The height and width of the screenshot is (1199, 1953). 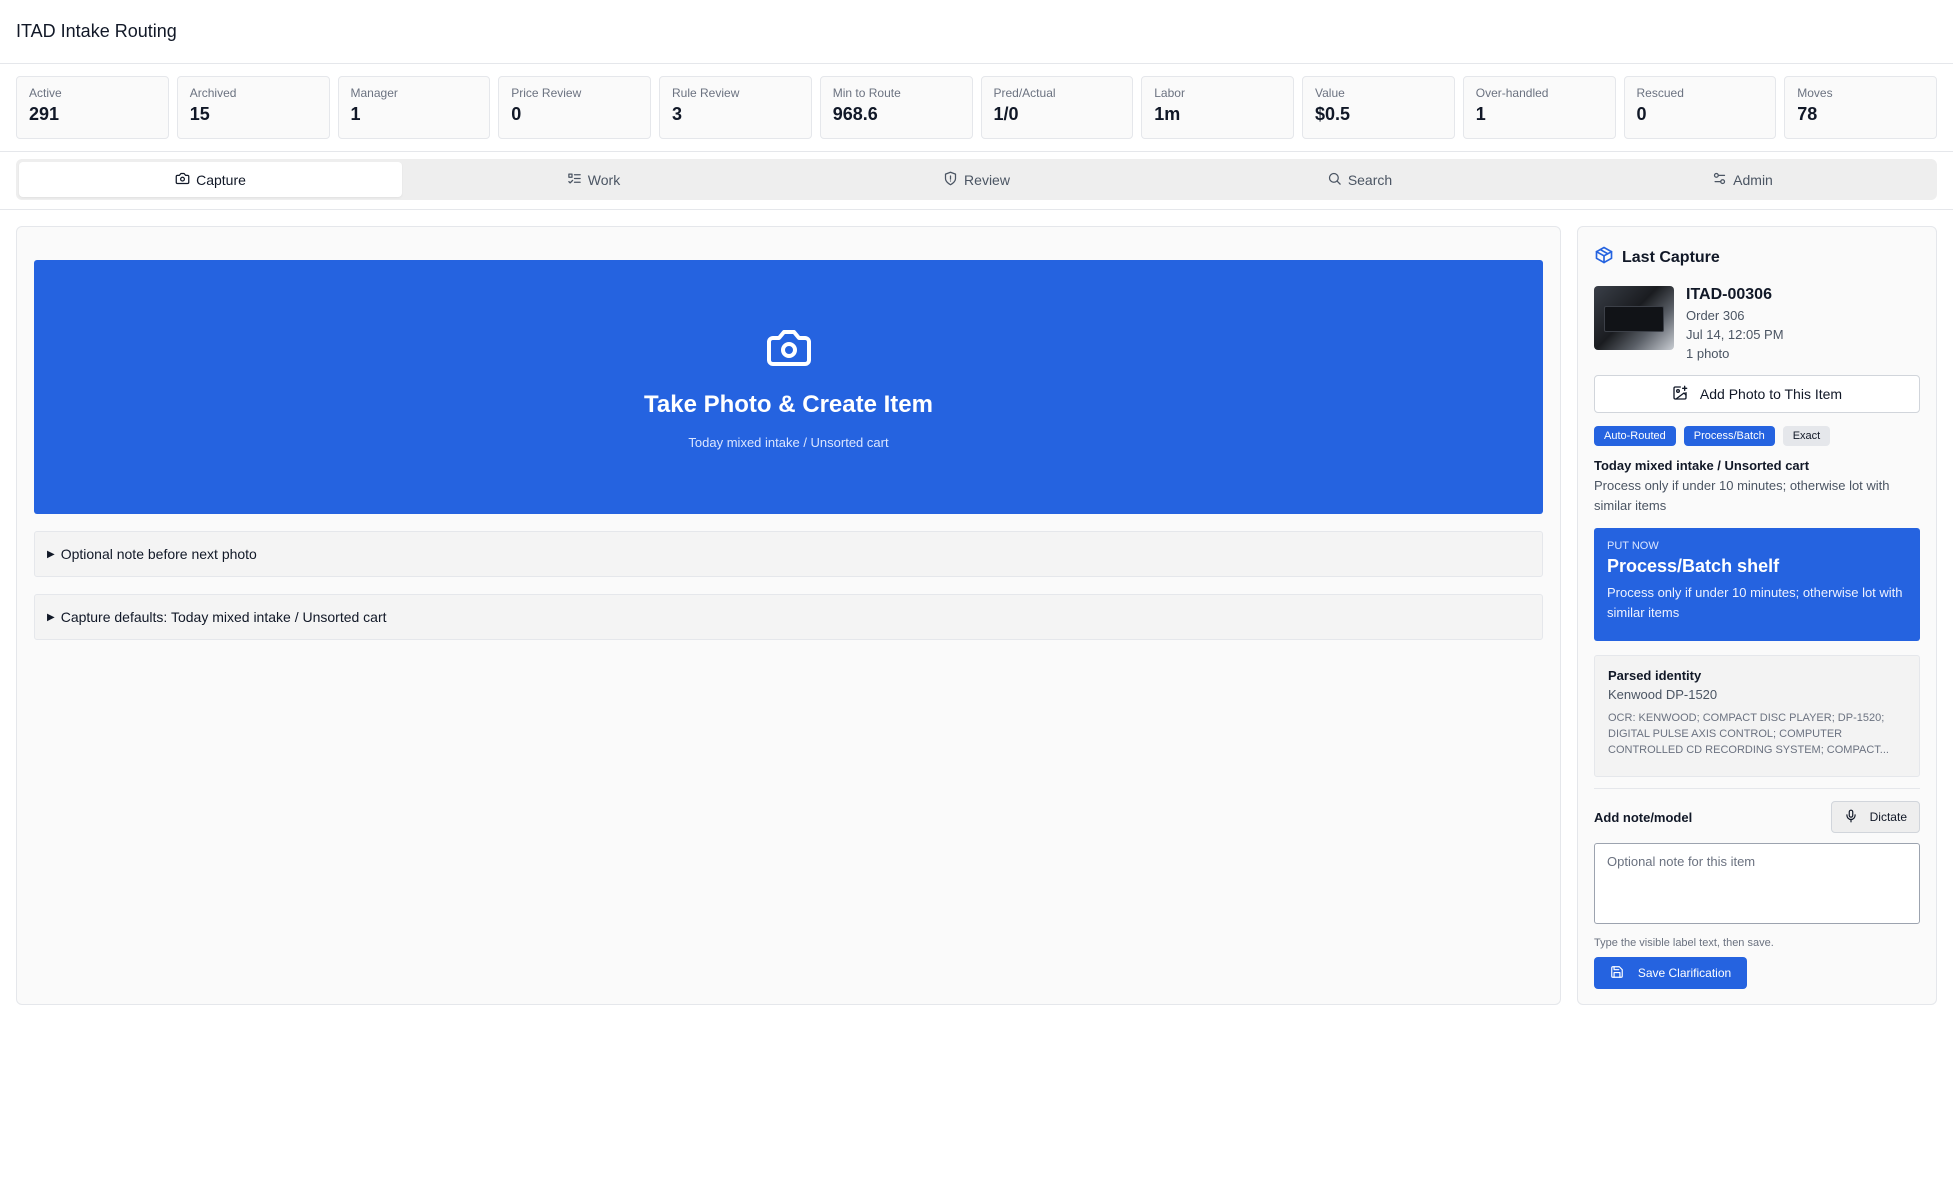 What do you see at coordinates (1617, 973) in the screenshot?
I see `save-icon` at bounding box center [1617, 973].